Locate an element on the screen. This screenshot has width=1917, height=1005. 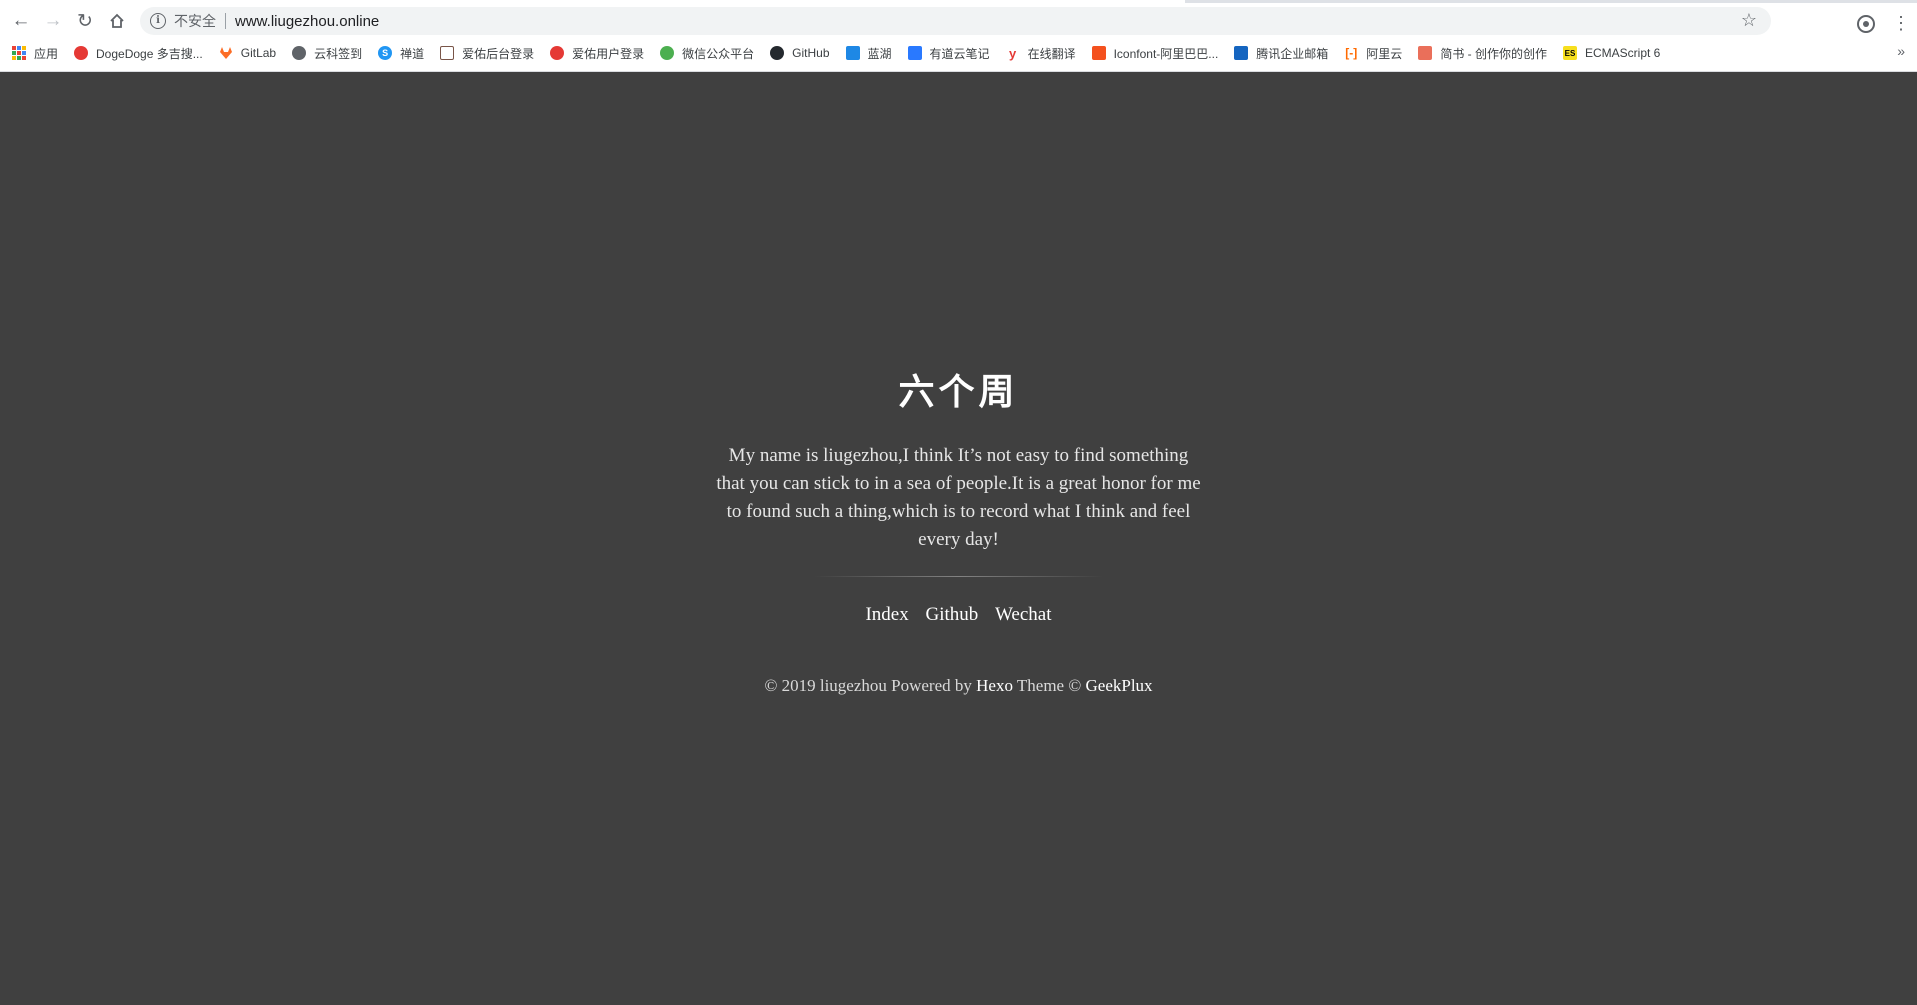
reload-button: ↻ is located at coordinates (85, 21).